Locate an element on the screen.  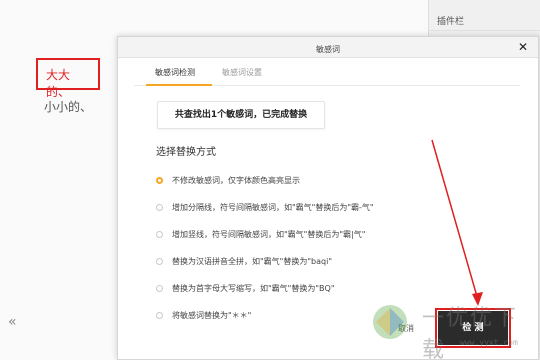
option-pipe-separator: 增加竖线，符号间隔敏感词，如"霸气"替换后为"霸|气" is located at coordinates (265, 234).